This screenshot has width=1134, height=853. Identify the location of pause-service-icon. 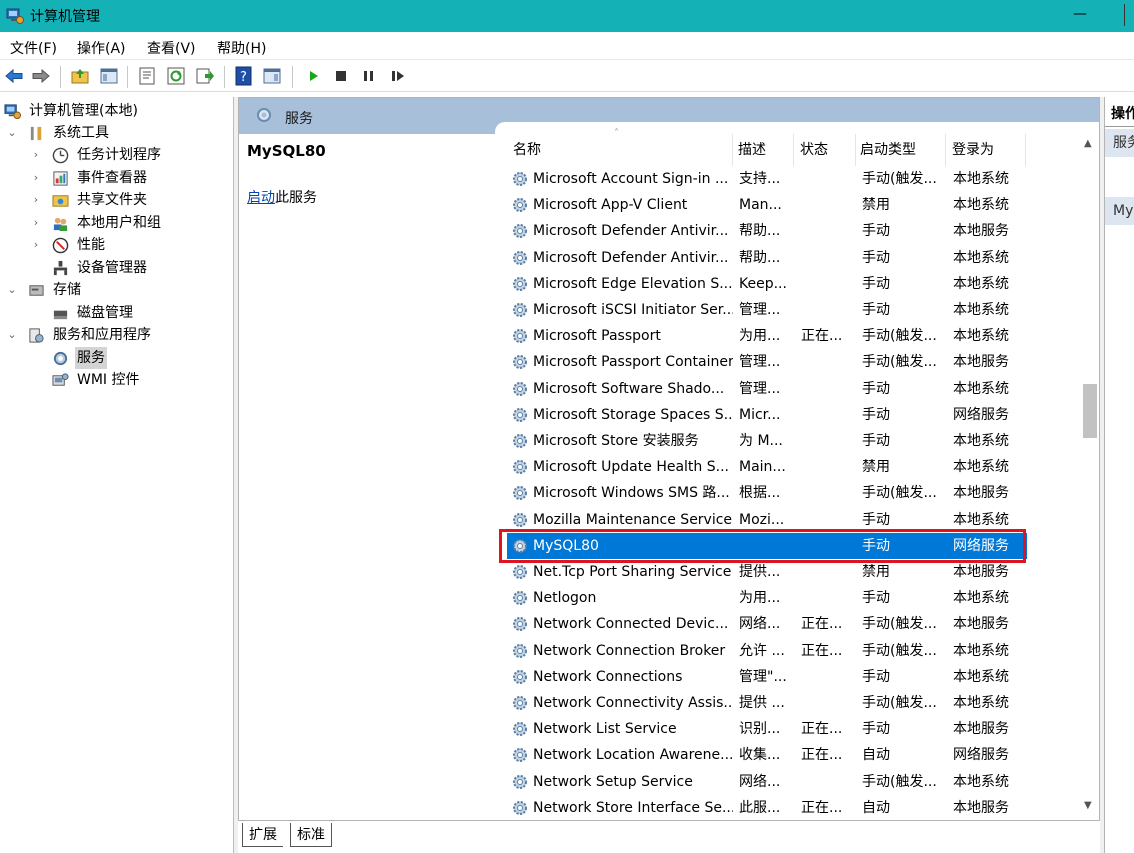
(369, 76).